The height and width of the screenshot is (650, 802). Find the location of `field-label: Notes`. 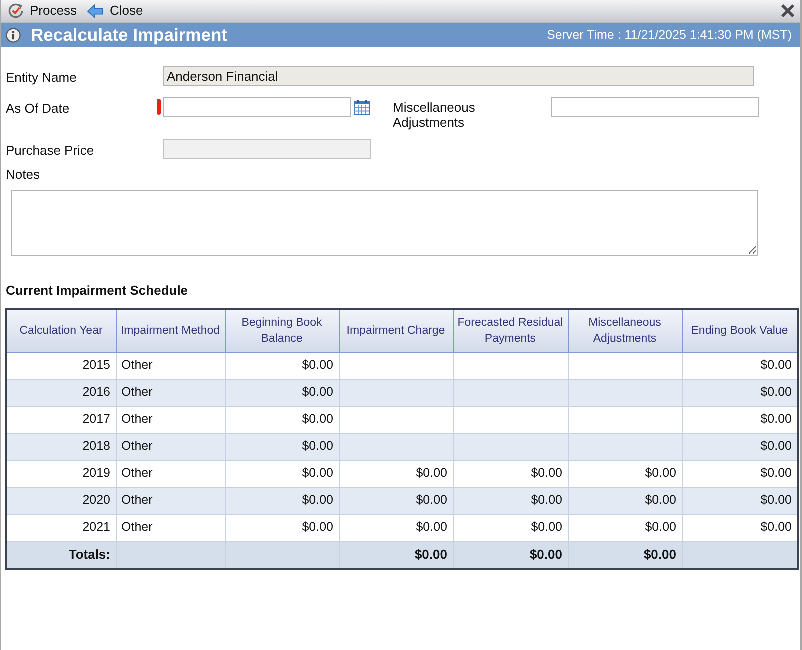

field-label: Notes is located at coordinates (23, 174).